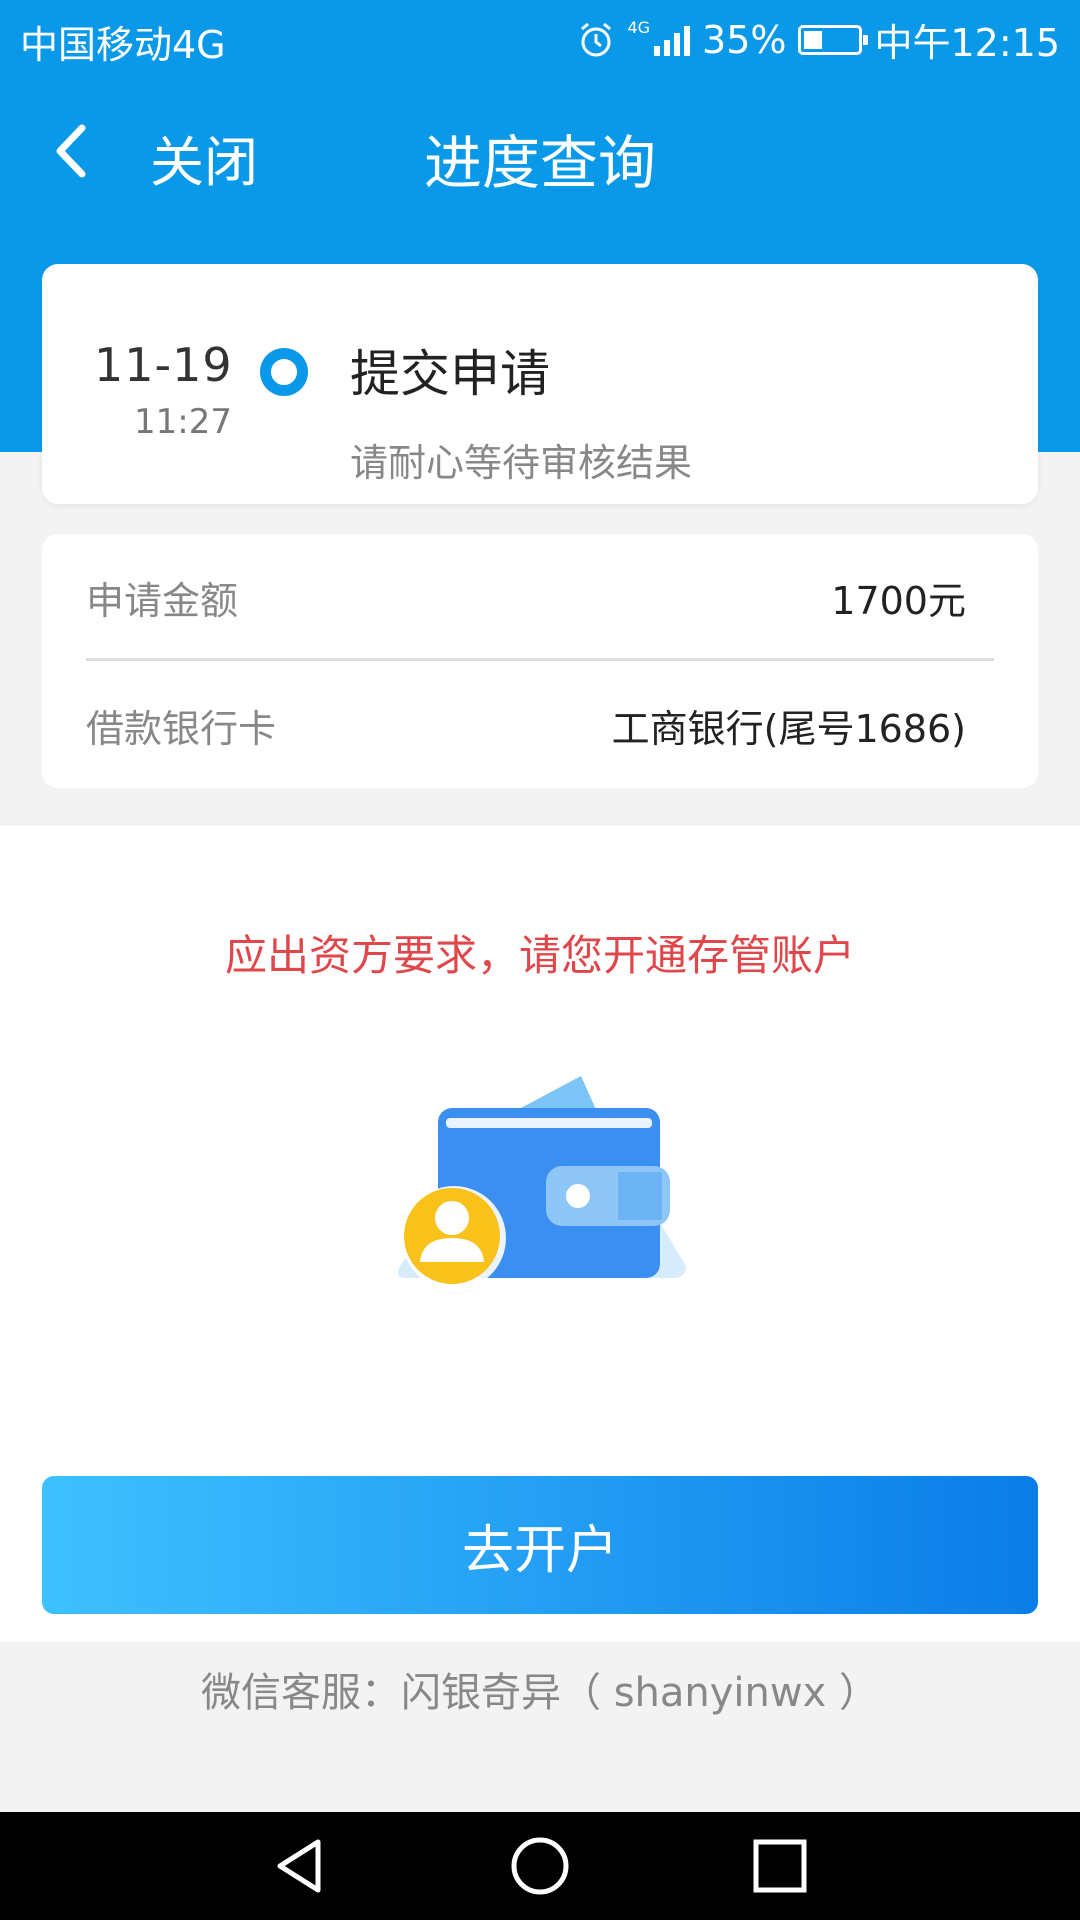 The width and height of the screenshot is (1080, 1920). What do you see at coordinates (542, 1183) in the screenshot?
I see `wallet-icon` at bounding box center [542, 1183].